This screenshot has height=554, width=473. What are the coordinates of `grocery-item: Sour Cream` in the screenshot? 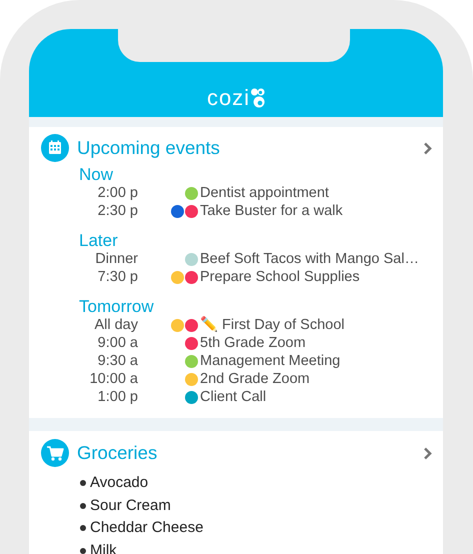 It's located at (130, 505).